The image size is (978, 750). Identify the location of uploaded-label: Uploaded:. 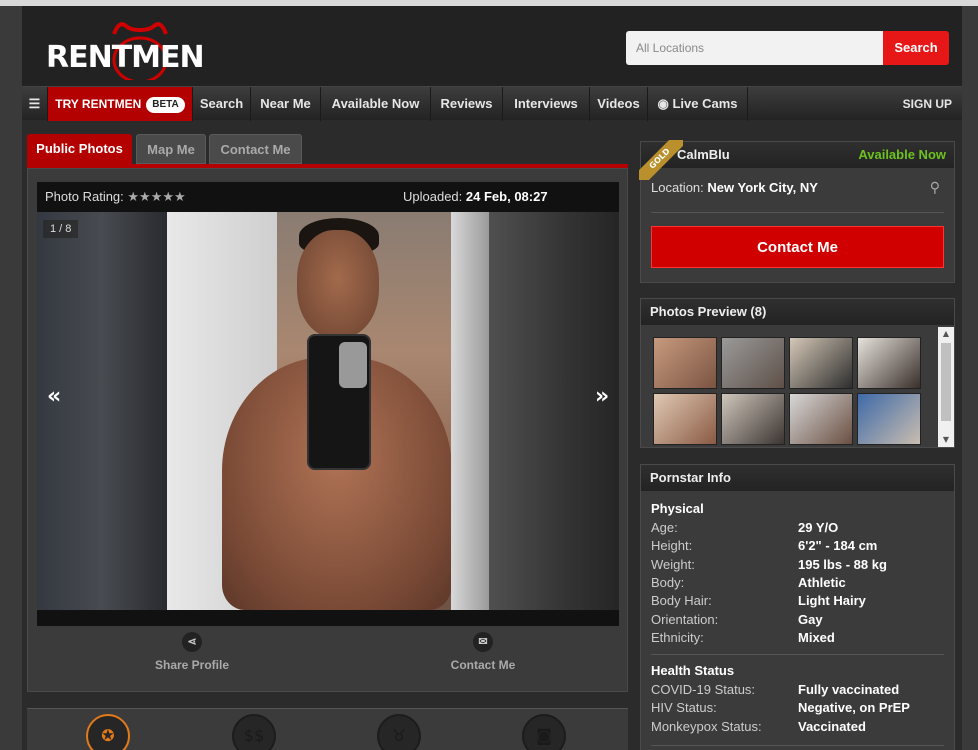
(433, 196).